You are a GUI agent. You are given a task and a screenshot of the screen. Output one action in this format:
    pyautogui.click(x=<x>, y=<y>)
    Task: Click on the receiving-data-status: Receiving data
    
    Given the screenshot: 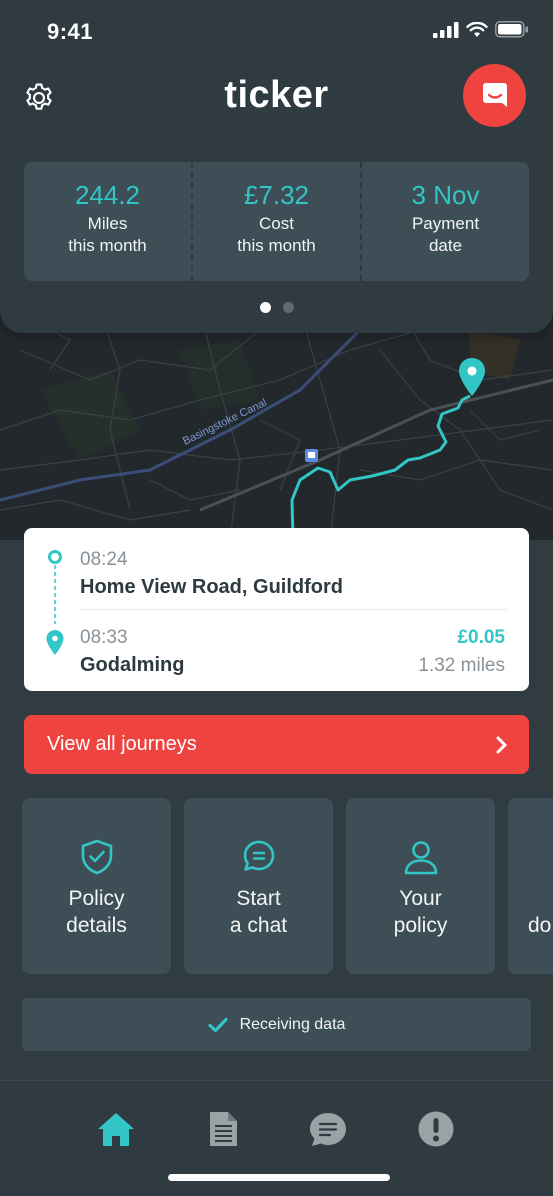 What is the action you would take?
    pyautogui.click(x=276, y=1024)
    